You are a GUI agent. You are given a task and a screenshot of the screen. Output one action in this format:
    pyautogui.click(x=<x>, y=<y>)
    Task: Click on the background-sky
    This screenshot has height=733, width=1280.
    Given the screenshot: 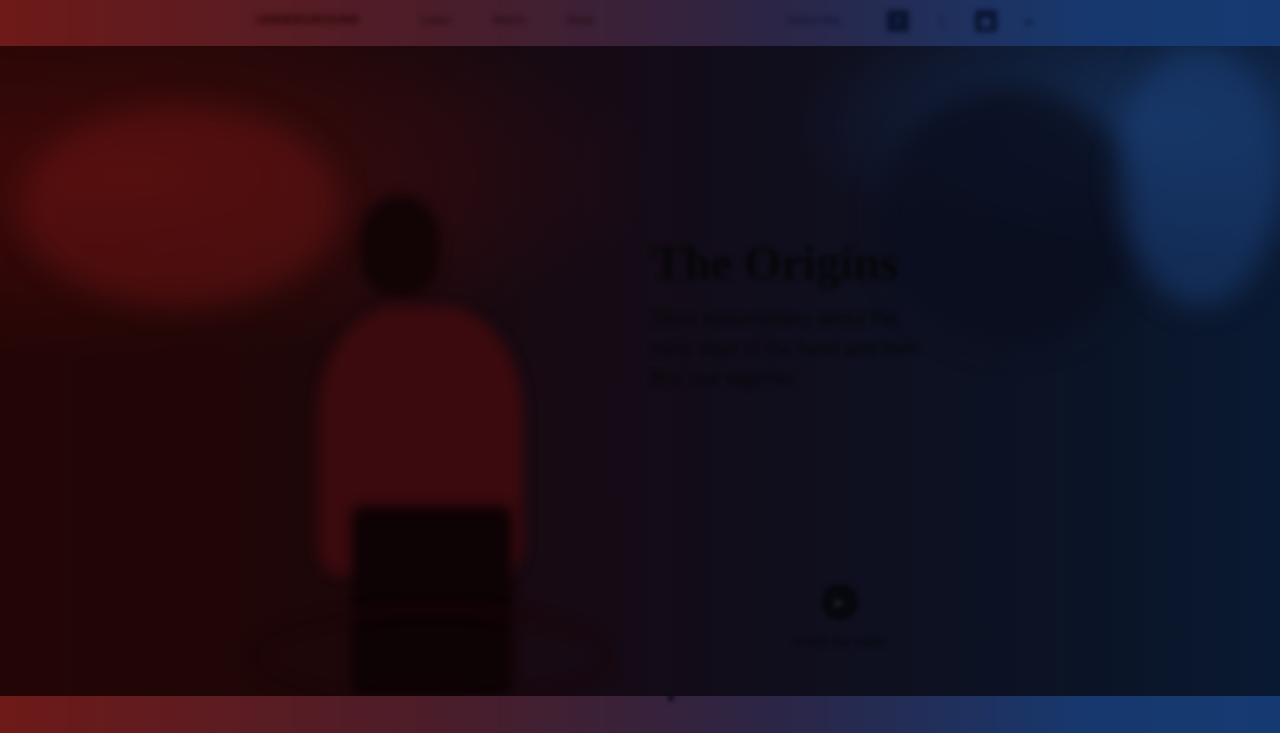 What is the action you would take?
    pyautogui.click(x=1200, y=176)
    